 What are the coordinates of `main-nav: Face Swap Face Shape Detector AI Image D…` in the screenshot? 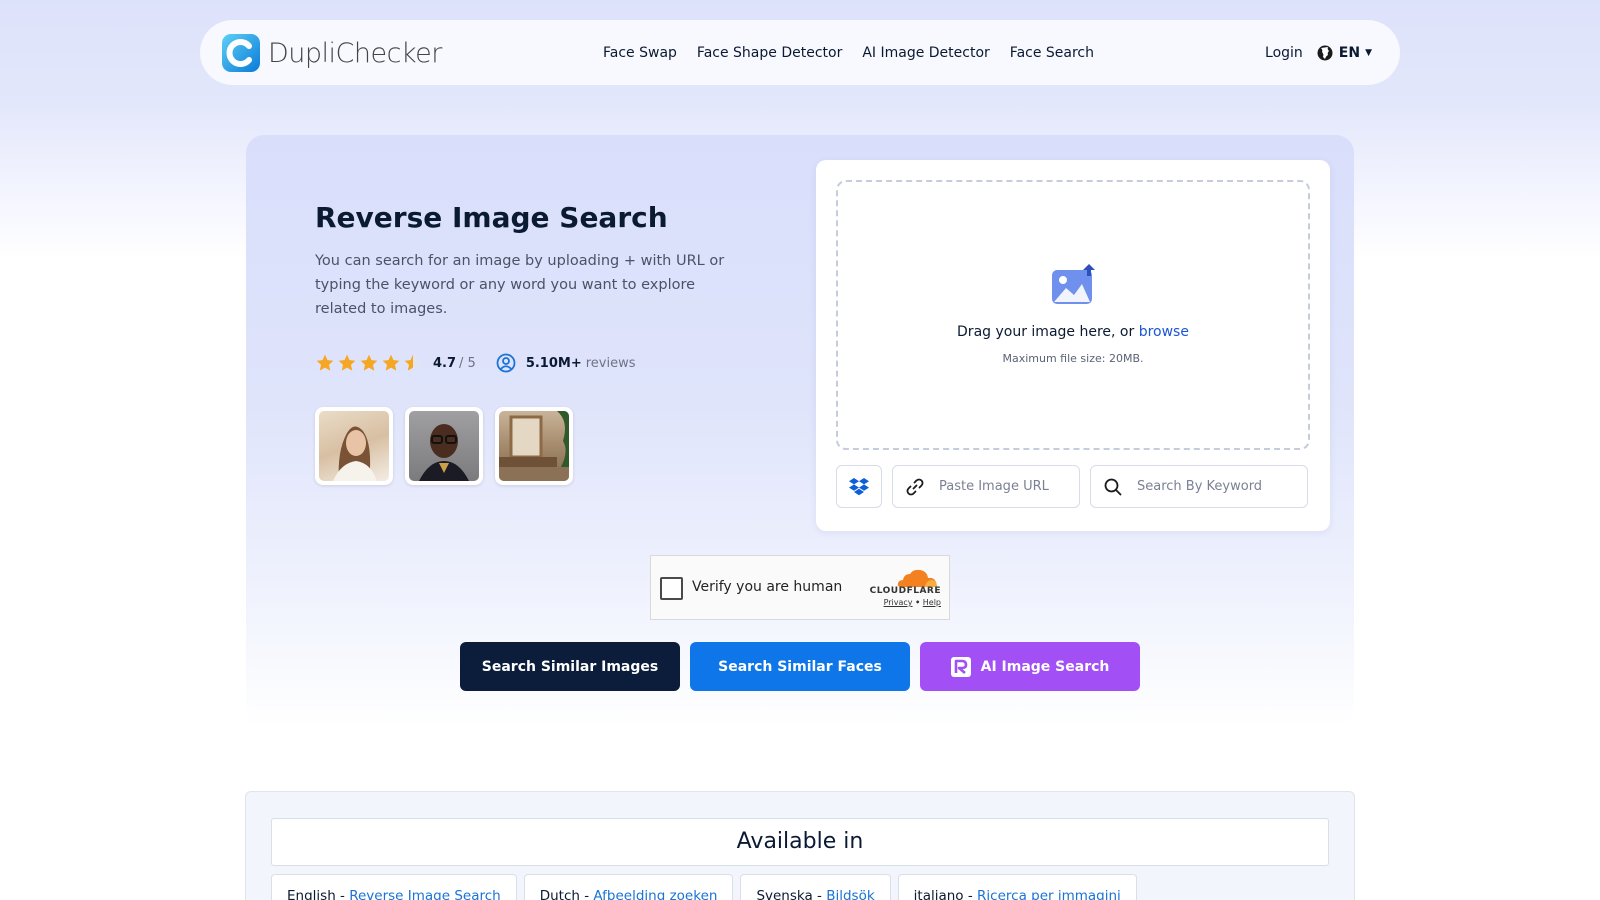 It's located at (848, 52).